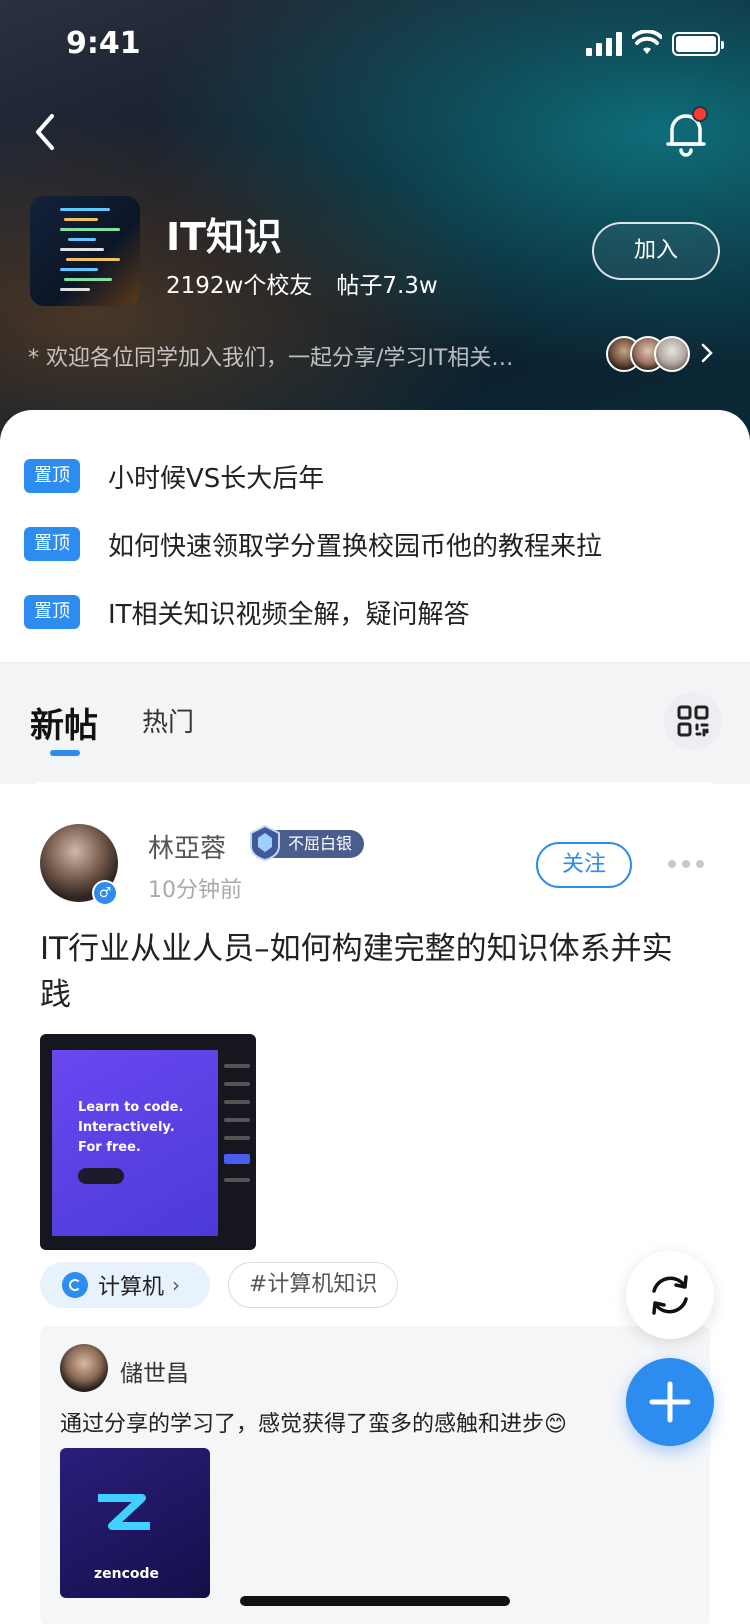 Image resolution: width=750 pixels, height=1624 pixels. I want to click on post-title: IT行业从业人员–如何构建完整的知识体系并实践, so click(370, 972).